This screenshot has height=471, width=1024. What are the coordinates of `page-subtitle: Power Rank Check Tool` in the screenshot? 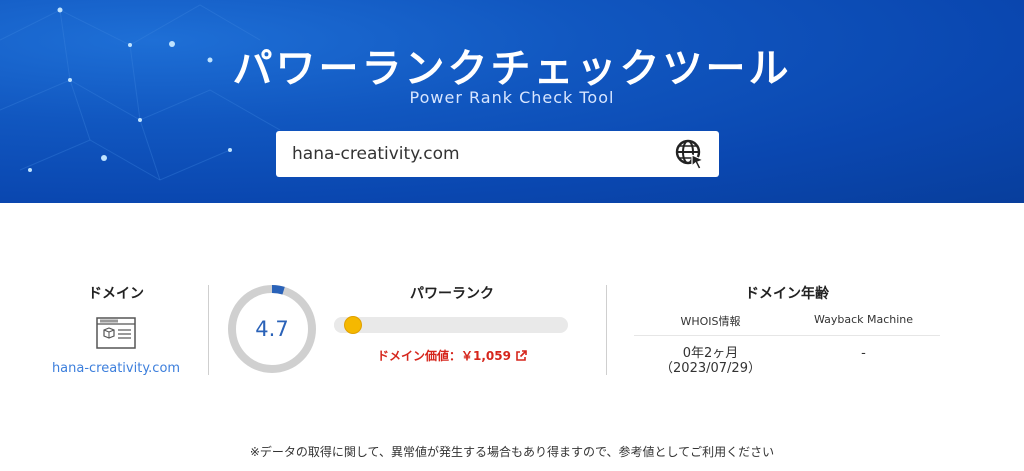 It's located at (512, 97).